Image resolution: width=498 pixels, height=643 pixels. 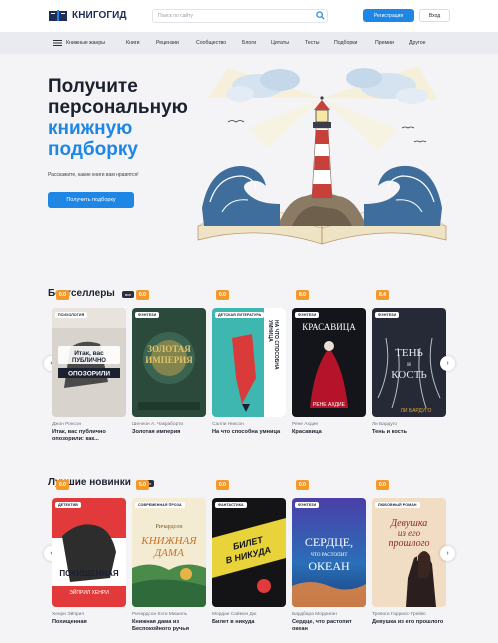 What do you see at coordinates (93, 175) in the screenshot?
I see `hero-subtitle: Расскажите, какие книги вам нравятся!` at bounding box center [93, 175].